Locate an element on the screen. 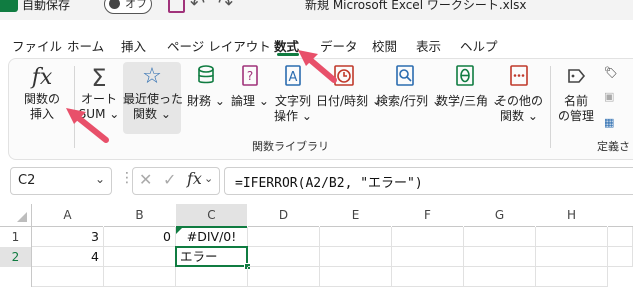 This screenshot has width=633, height=300. arrow-to-formulas-tab is located at coordinates (317, 66).